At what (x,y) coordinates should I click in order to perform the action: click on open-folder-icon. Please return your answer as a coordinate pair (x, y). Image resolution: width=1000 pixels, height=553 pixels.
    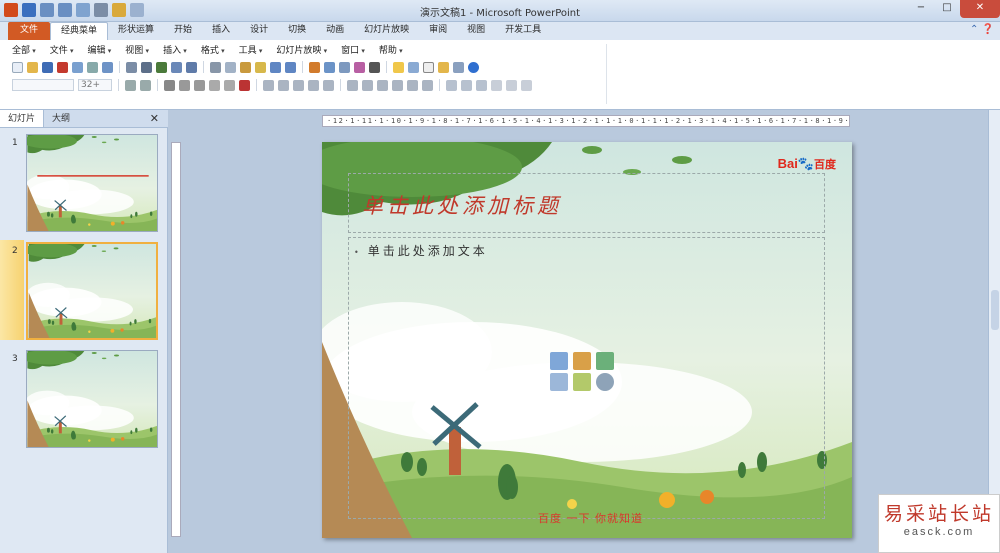
    Looking at the image, I should click on (32, 67).